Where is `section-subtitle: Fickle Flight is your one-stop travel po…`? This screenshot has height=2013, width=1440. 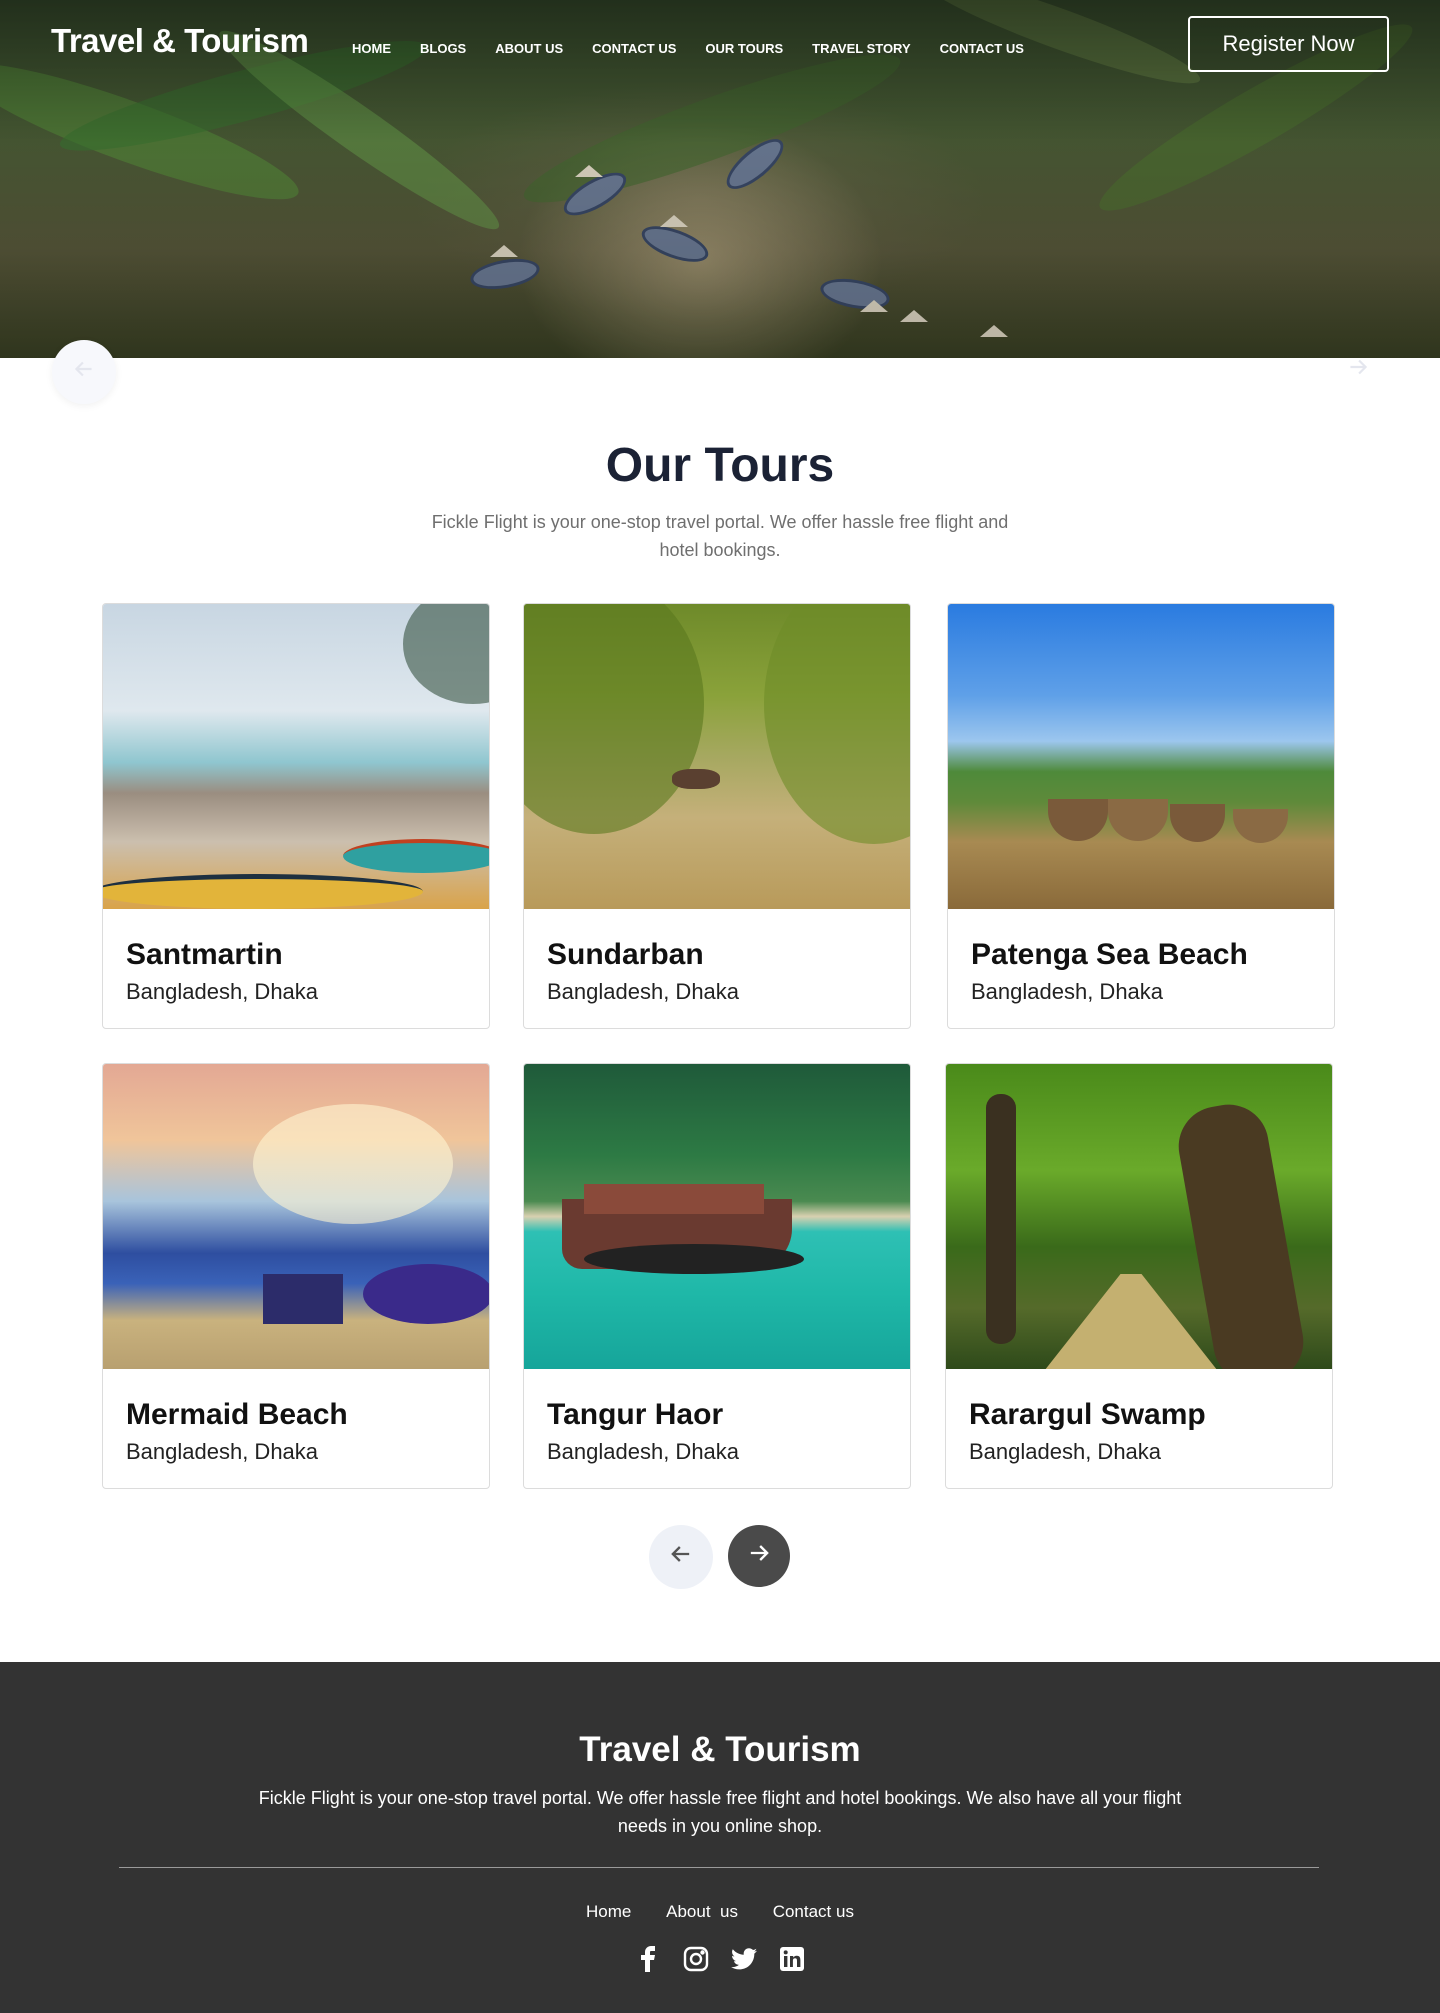
section-subtitle: Fickle Flight is your one-stop travel po… is located at coordinates (720, 536).